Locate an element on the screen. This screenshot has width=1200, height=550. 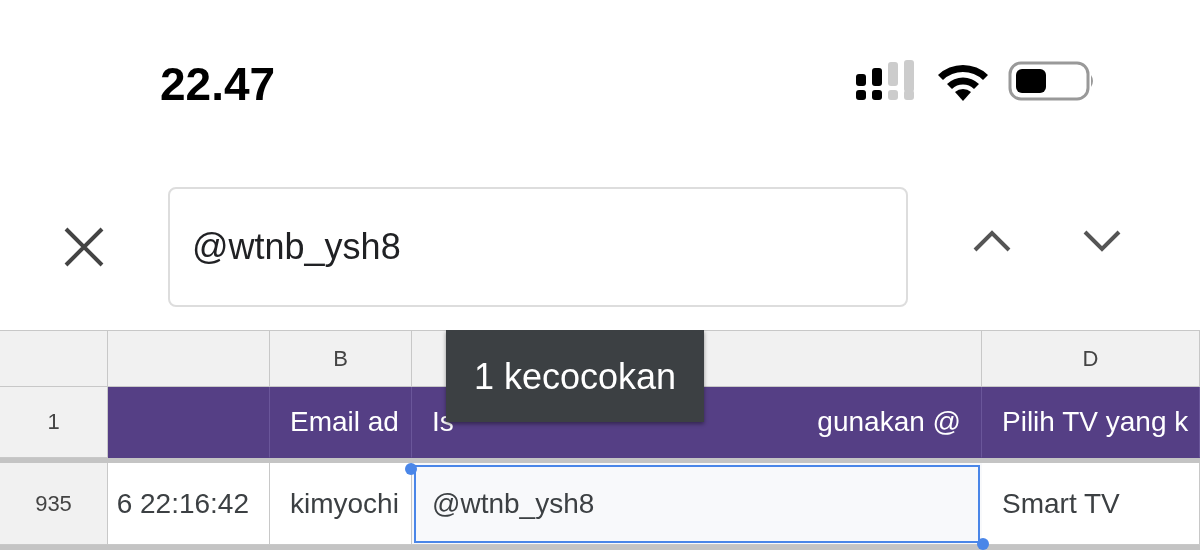
match-count-tooltip: 1 kecocokan is located at coordinates (575, 376).